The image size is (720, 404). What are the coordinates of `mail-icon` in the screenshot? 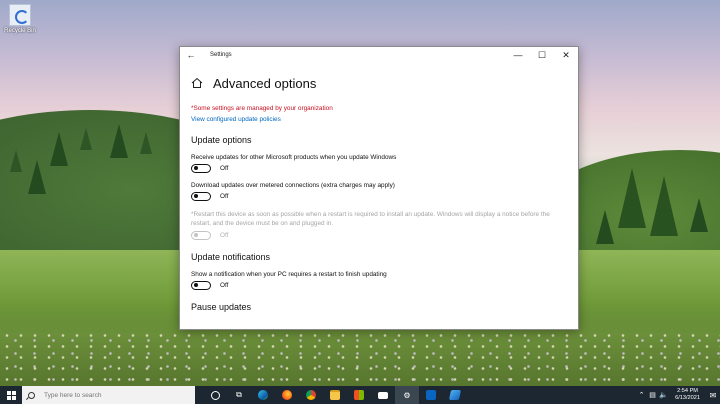 It's located at (383, 395).